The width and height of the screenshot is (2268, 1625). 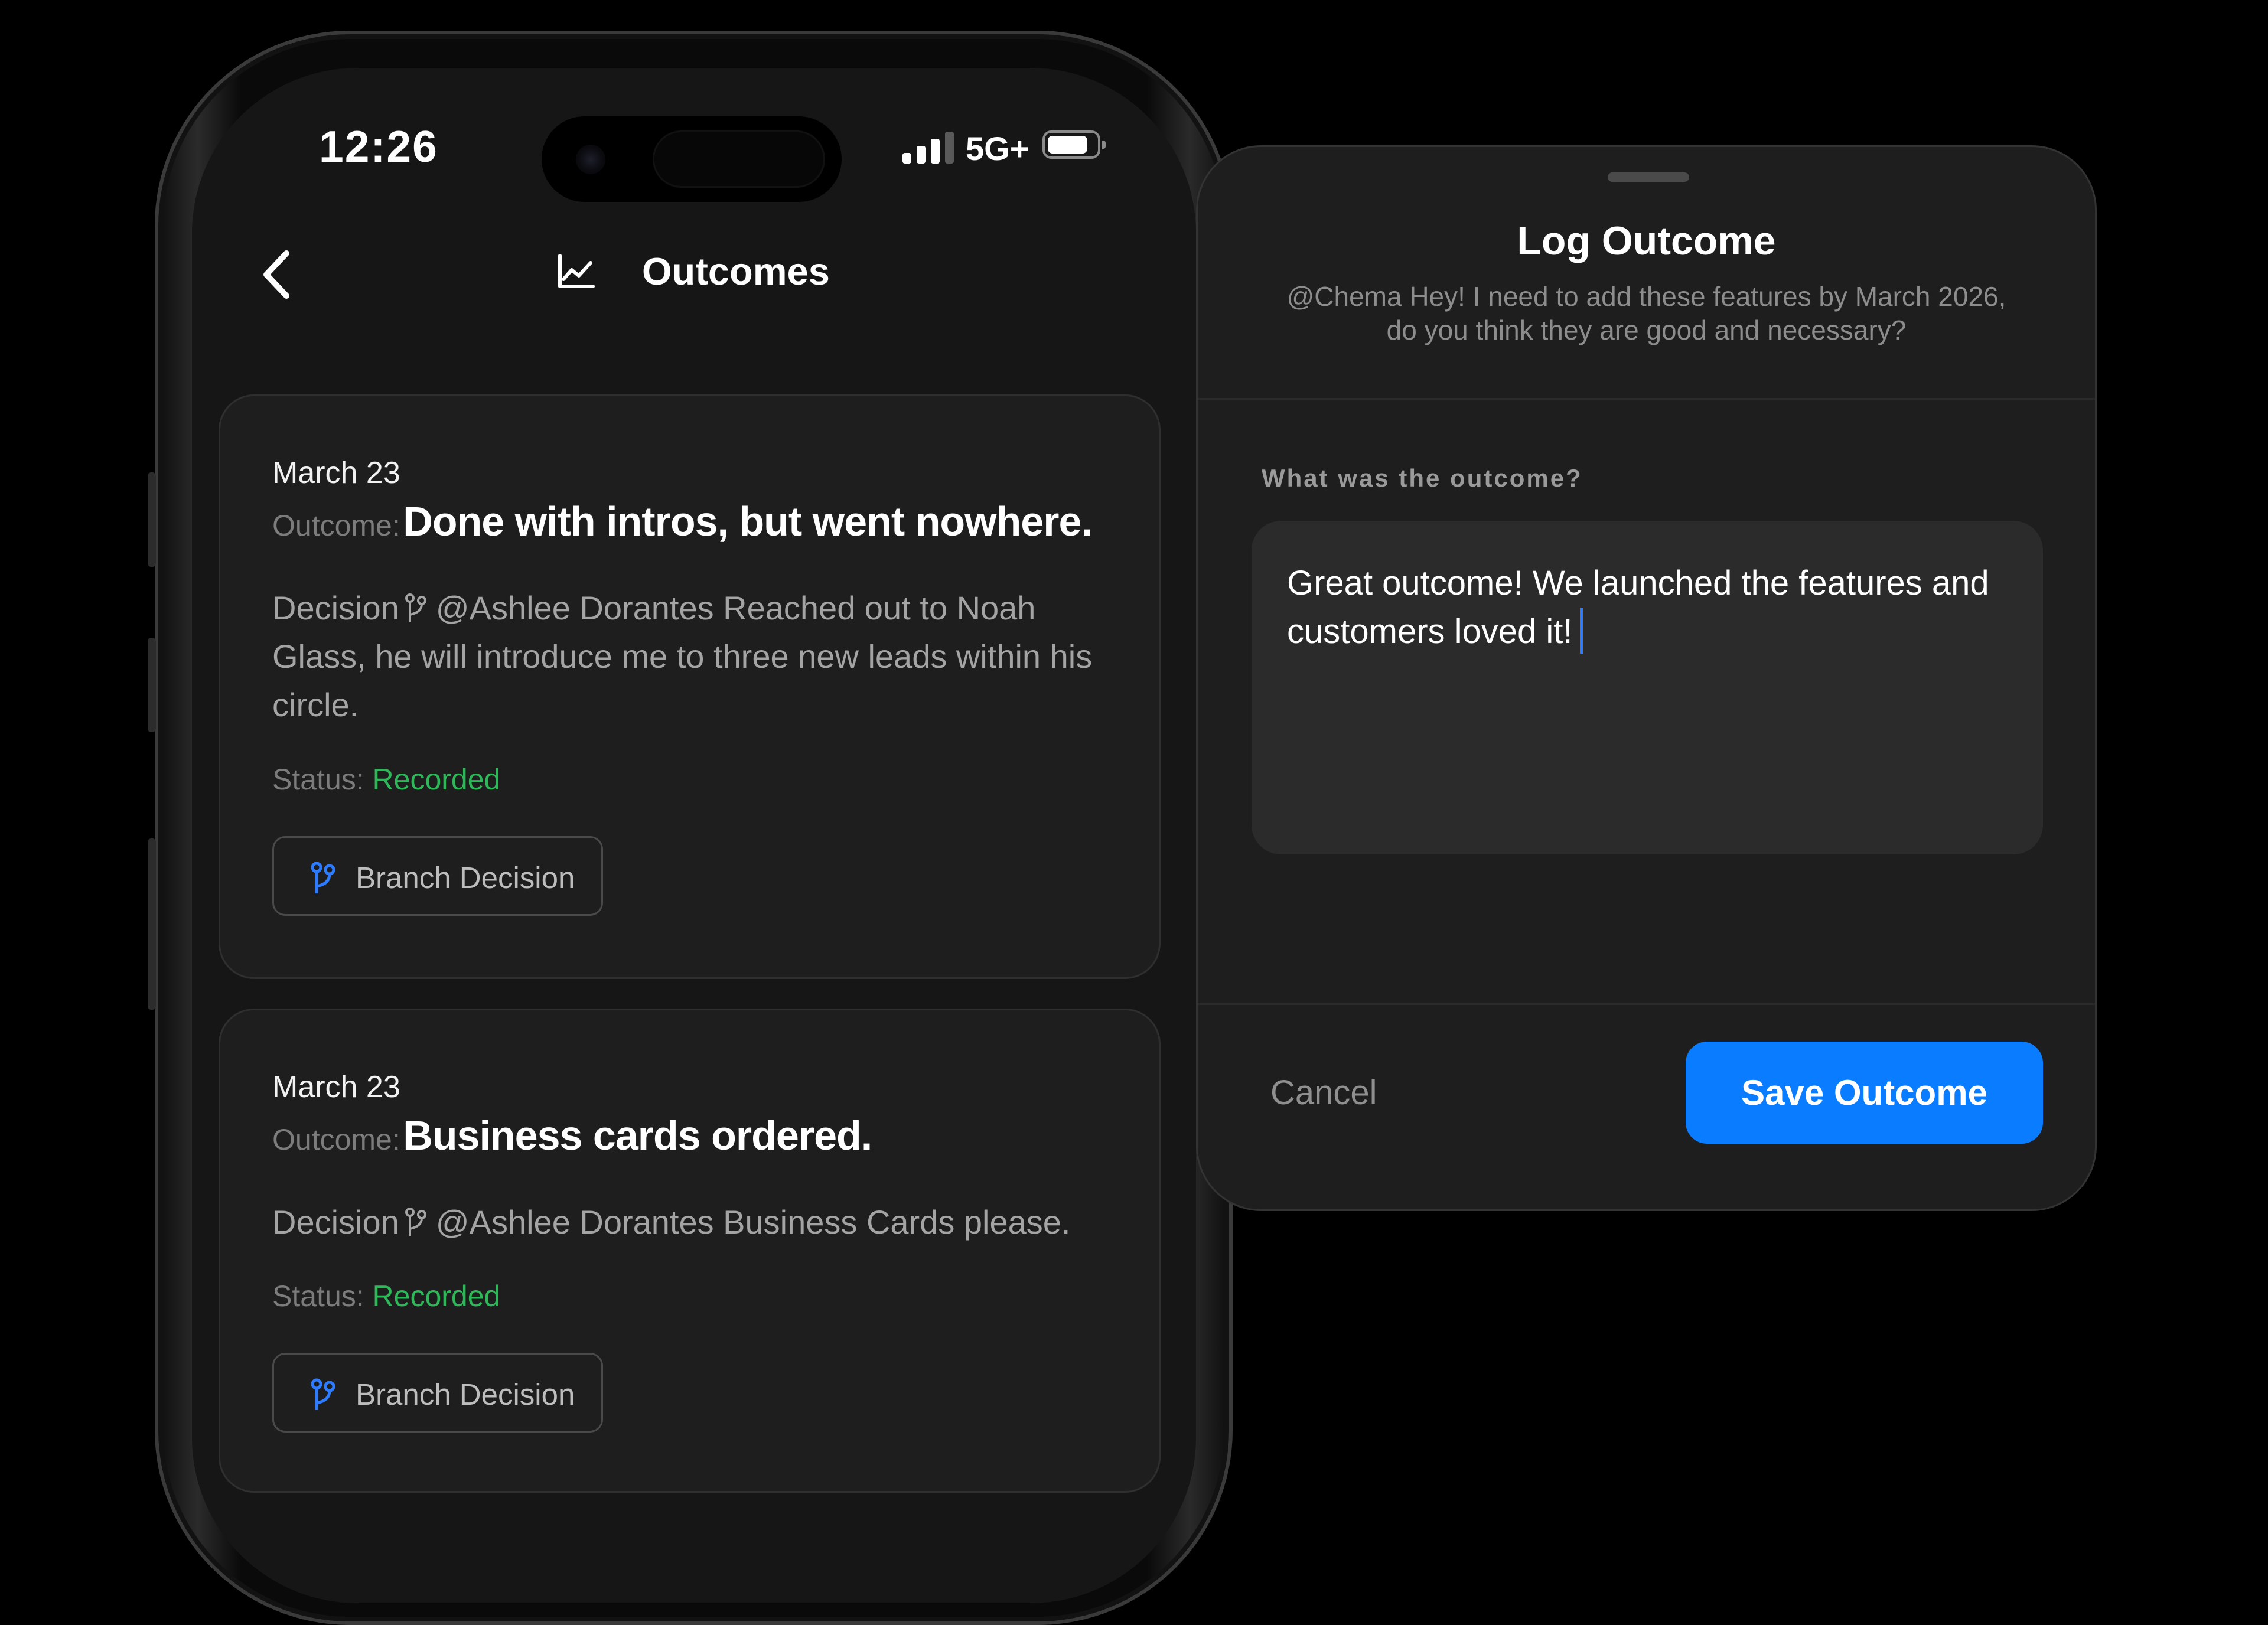 I want to click on sheet-title: Log Outcome, so click(x=1646, y=240).